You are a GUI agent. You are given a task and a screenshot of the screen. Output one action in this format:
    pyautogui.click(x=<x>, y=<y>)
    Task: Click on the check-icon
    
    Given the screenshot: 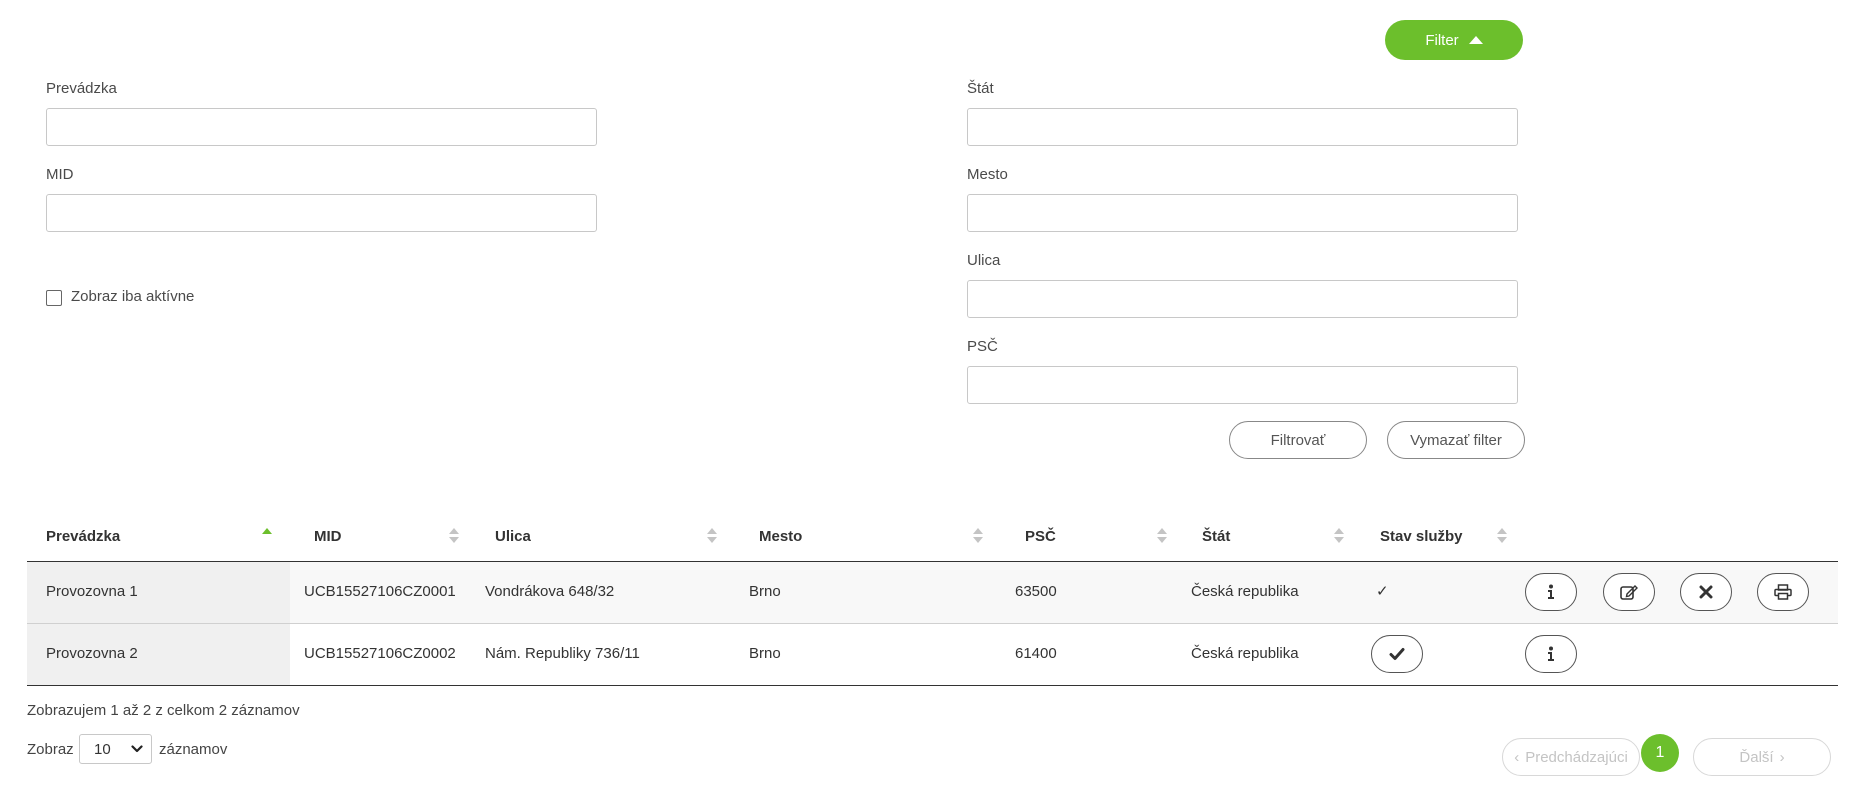 What is the action you would take?
    pyautogui.click(x=1397, y=654)
    